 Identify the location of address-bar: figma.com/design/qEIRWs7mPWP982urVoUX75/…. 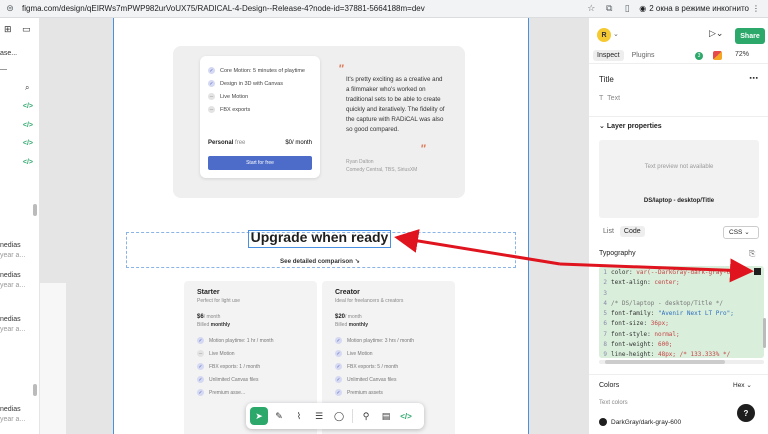
(300, 8).